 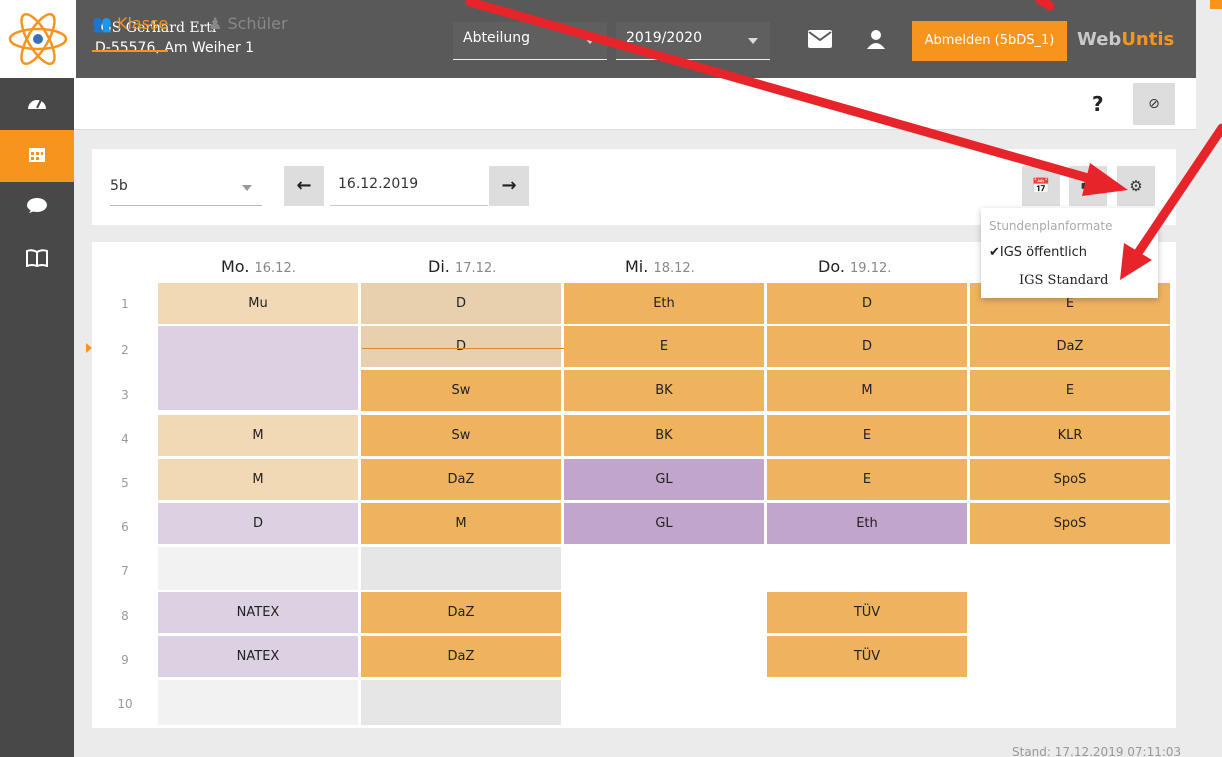 I want to click on chat-icon, so click(x=37, y=205).